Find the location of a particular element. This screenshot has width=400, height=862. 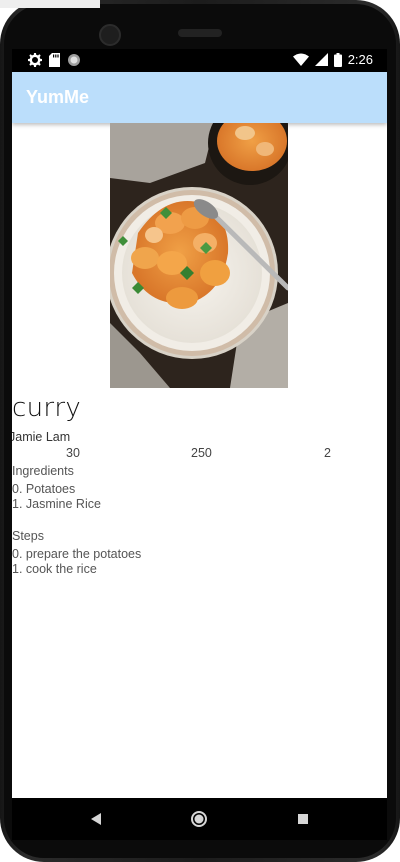

ingredient-item: 1. Jasmine Rice is located at coordinates (56, 504).